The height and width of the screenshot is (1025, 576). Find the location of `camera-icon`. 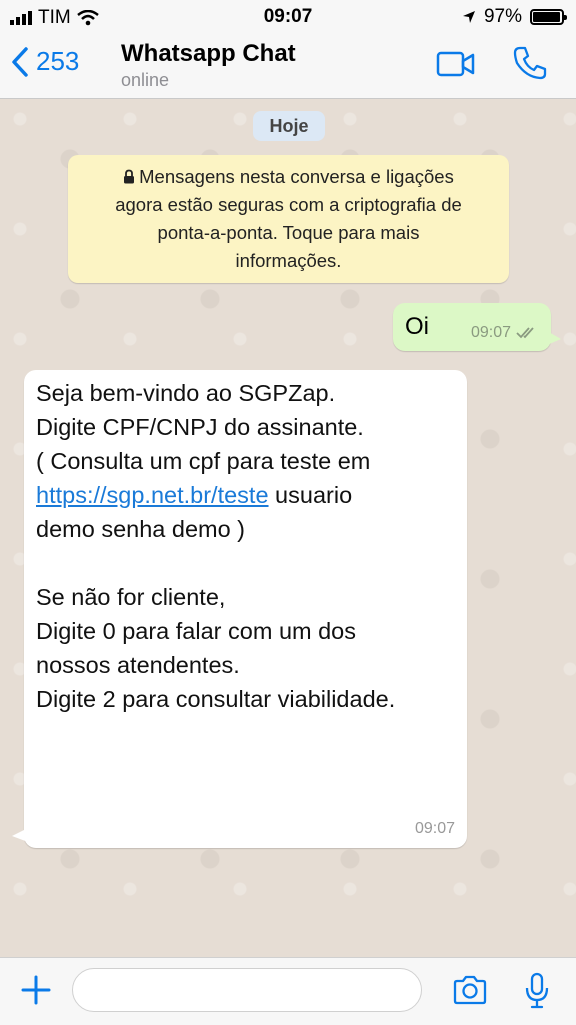

camera-icon is located at coordinates (470, 990).